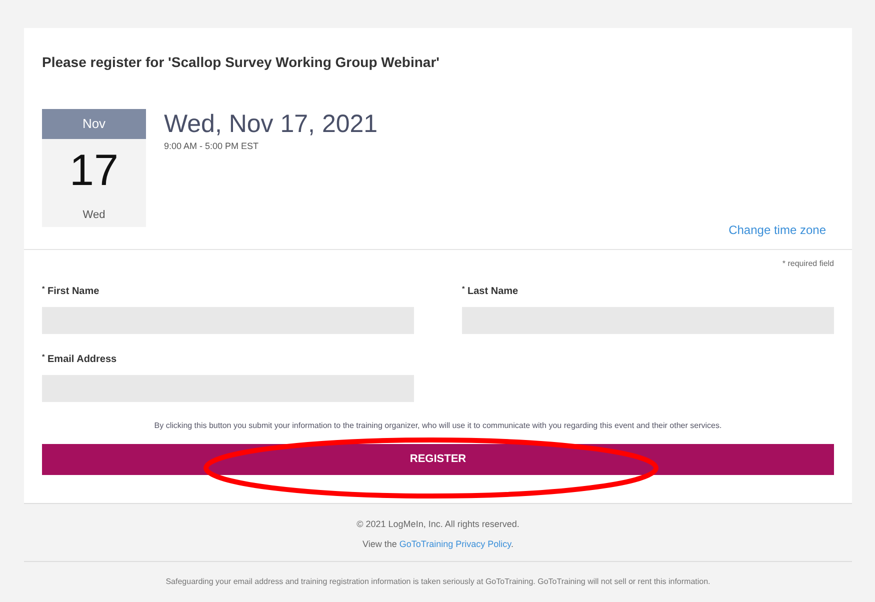 The height and width of the screenshot is (602, 875). I want to click on copyright-text: © 2021 LogMeIn, Inc. All rights reserved., so click(438, 524).